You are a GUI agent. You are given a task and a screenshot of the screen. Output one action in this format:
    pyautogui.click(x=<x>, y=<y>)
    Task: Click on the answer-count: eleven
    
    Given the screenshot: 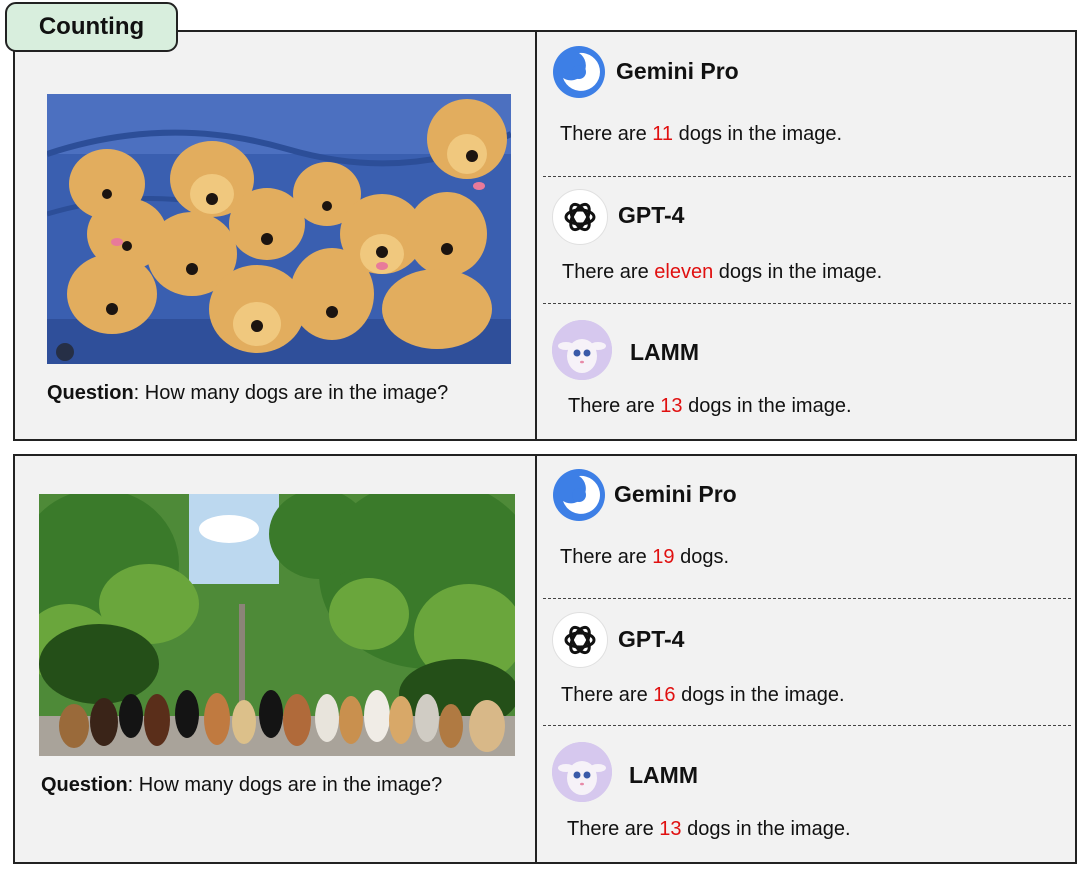 What is the action you would take?
    pyautogui.click(x=684, y=272)
    